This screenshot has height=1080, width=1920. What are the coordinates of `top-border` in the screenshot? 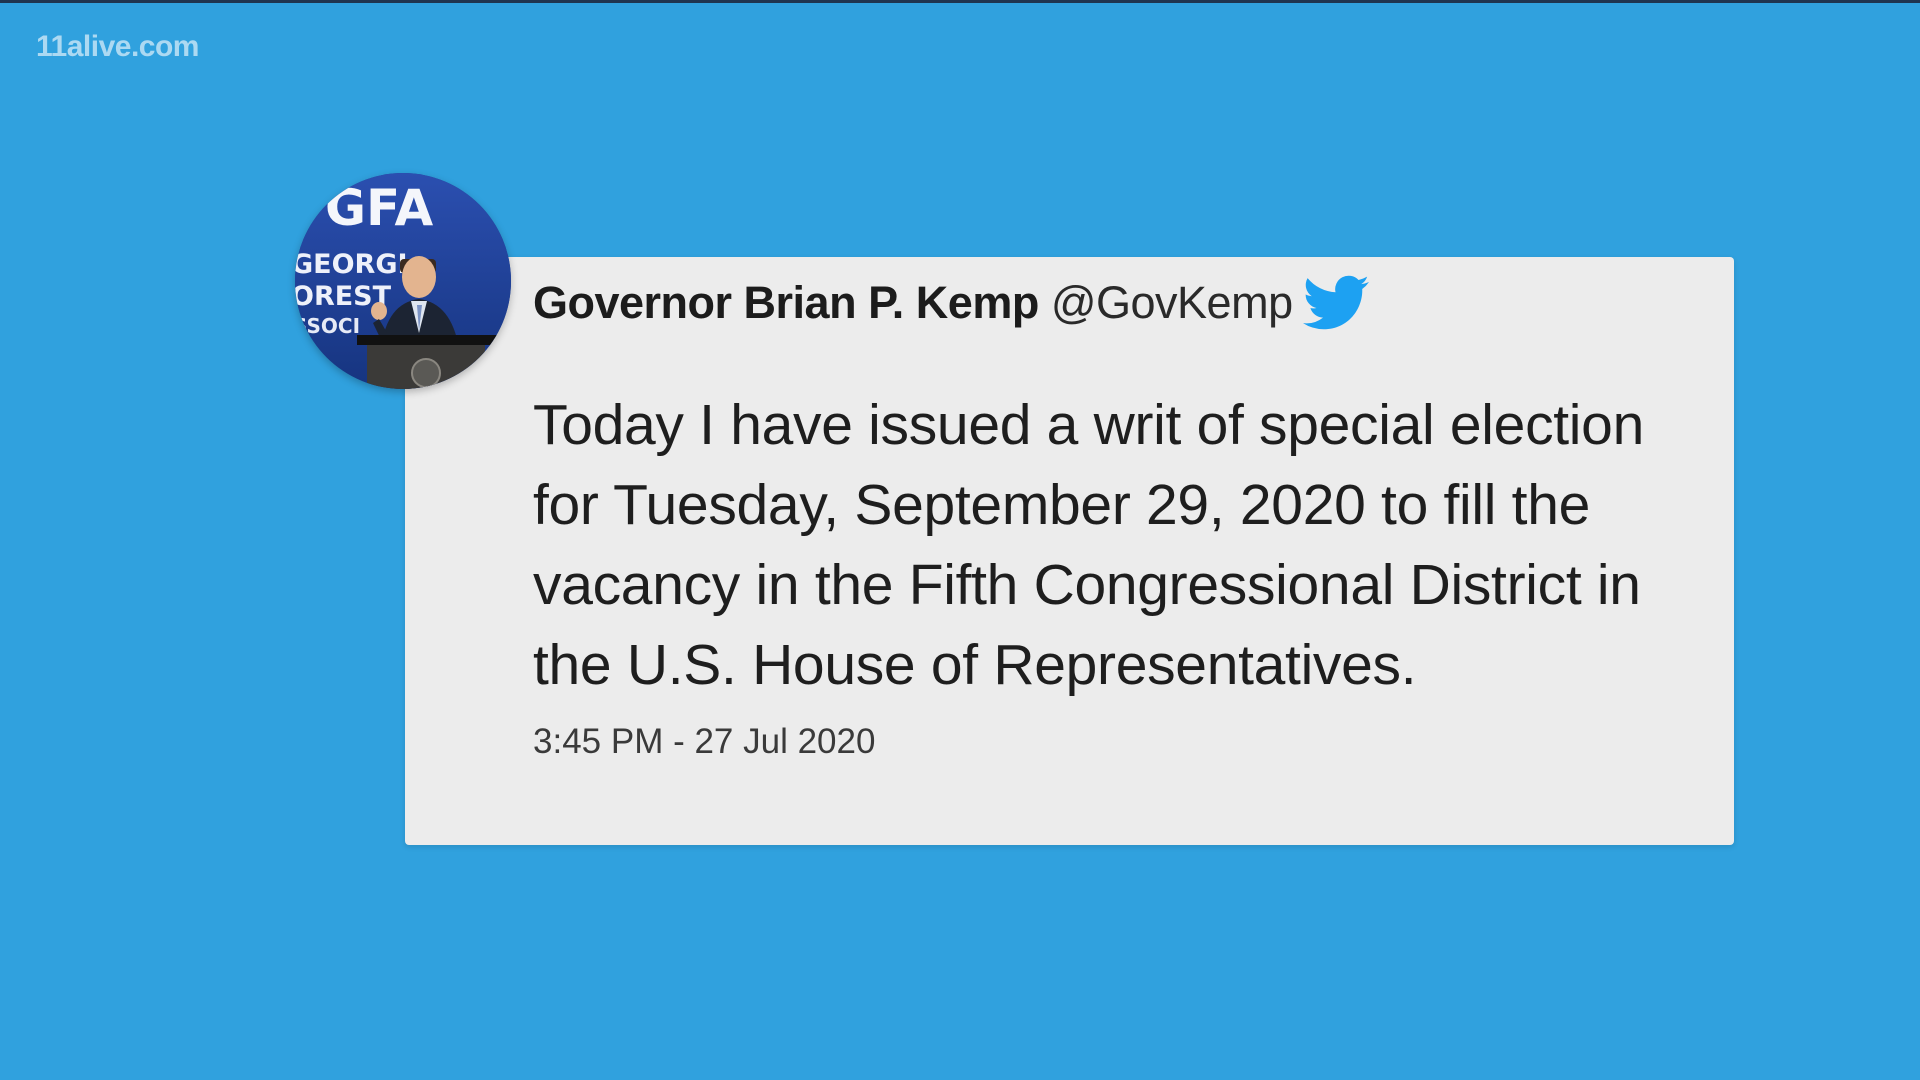 It's located at (960, 1).